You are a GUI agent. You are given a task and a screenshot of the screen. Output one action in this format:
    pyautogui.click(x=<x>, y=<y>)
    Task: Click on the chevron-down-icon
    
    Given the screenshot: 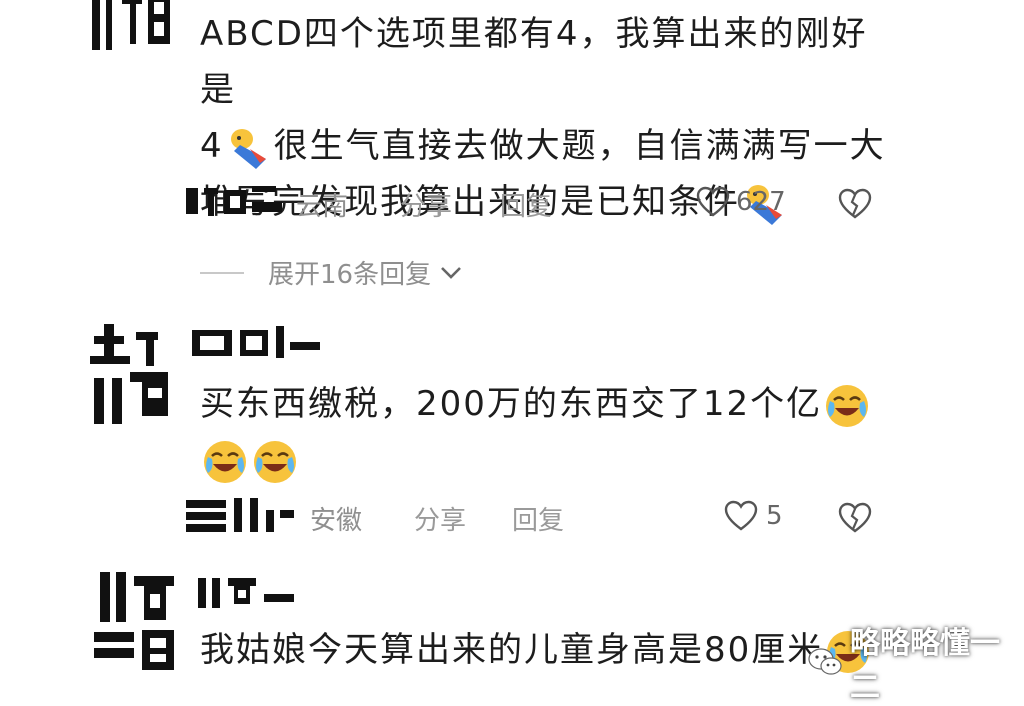 What is the action you would take?
    pyautogui.click(x=451, y=273)
    